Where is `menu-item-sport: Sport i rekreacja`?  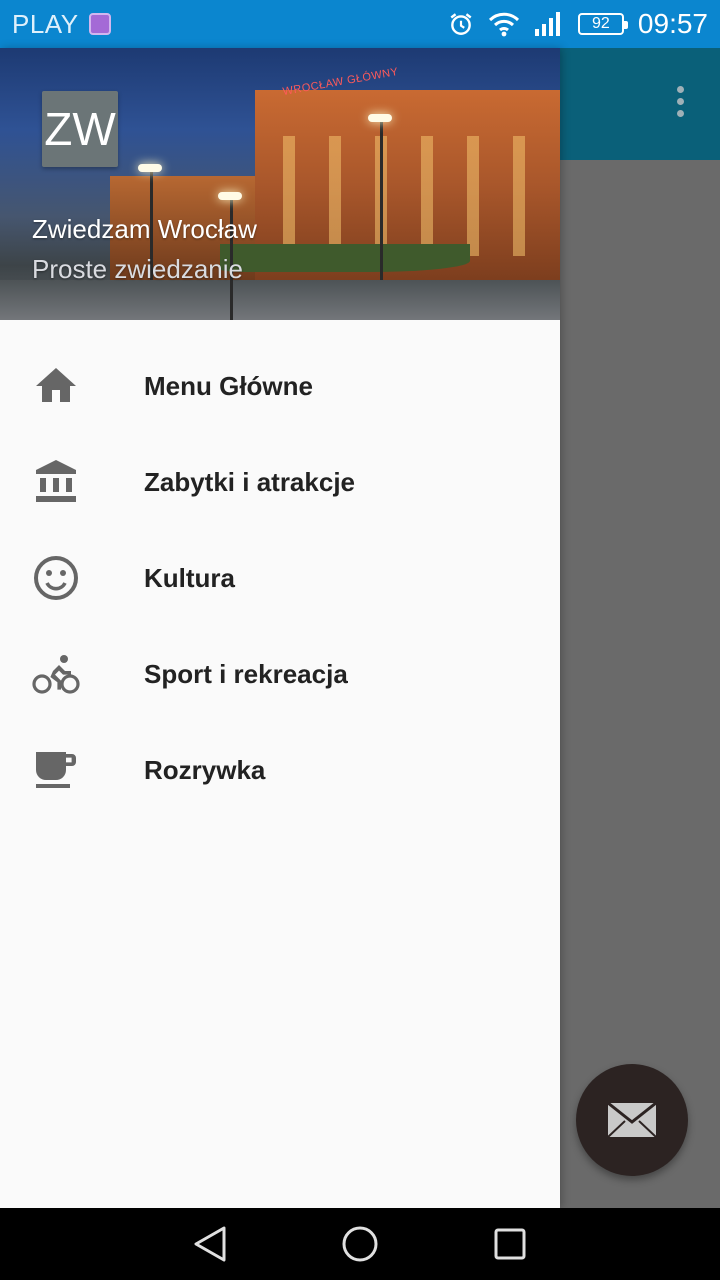
menu-item-sport: Sport i rekreacja is located at coordinates (280, 674).